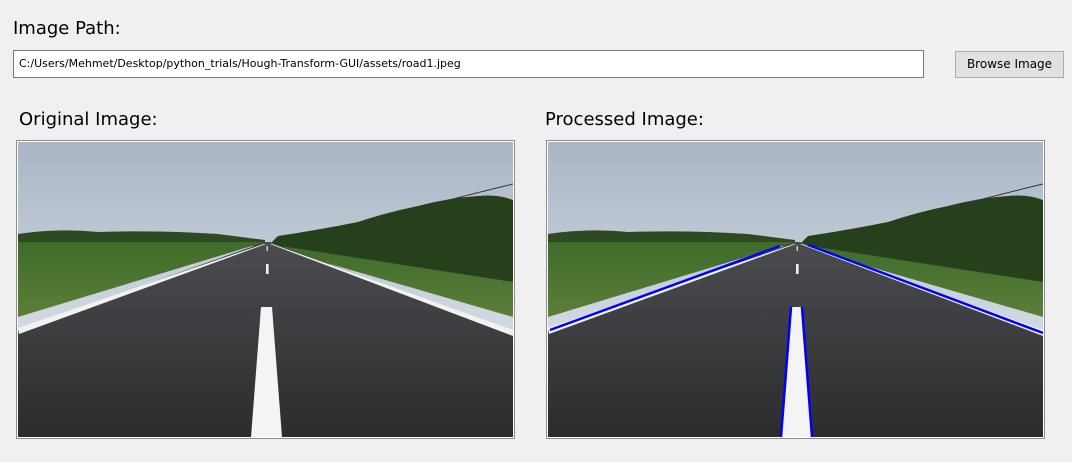  I want to click on processed-image-label: Processed Image:, so click(624, 119).